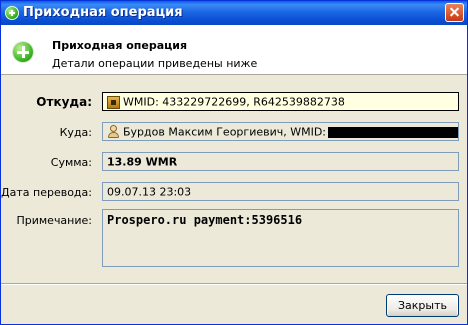 Image resolution: width=468 pixels, height=325 pixels. I want to click on date-label: Дата перевода:, so click(46, 192).